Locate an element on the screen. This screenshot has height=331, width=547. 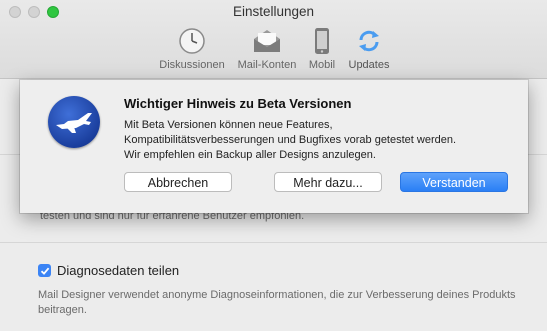
cancel-button: Abbrechen is located at coordinates (178, 182).